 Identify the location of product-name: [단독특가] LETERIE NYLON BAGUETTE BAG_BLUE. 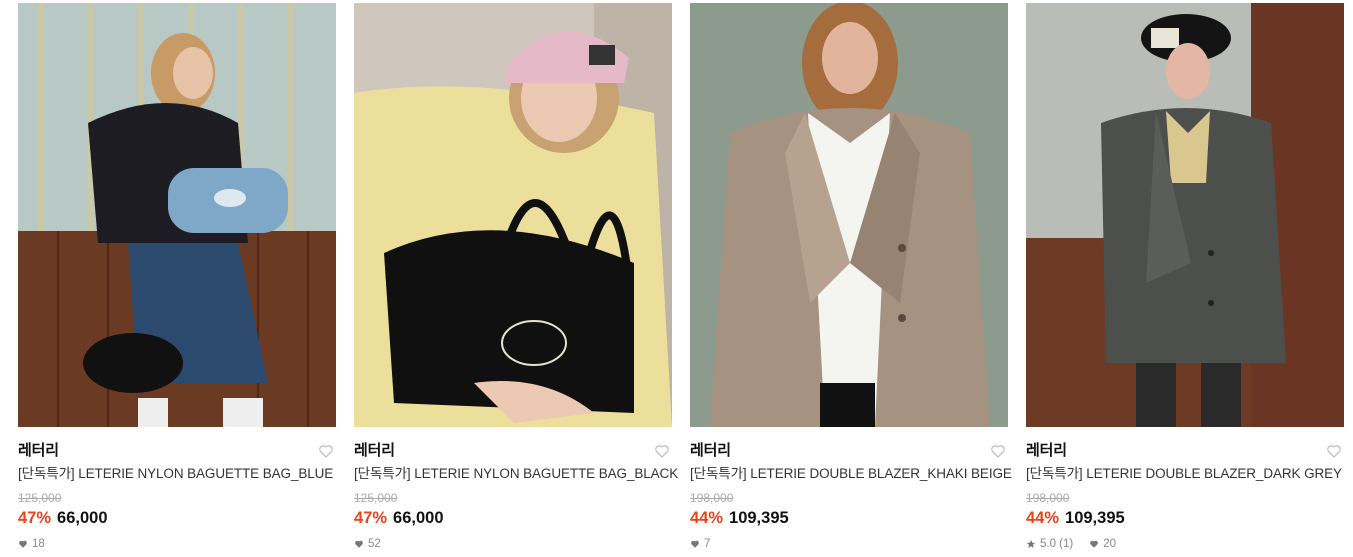
(177, 474).